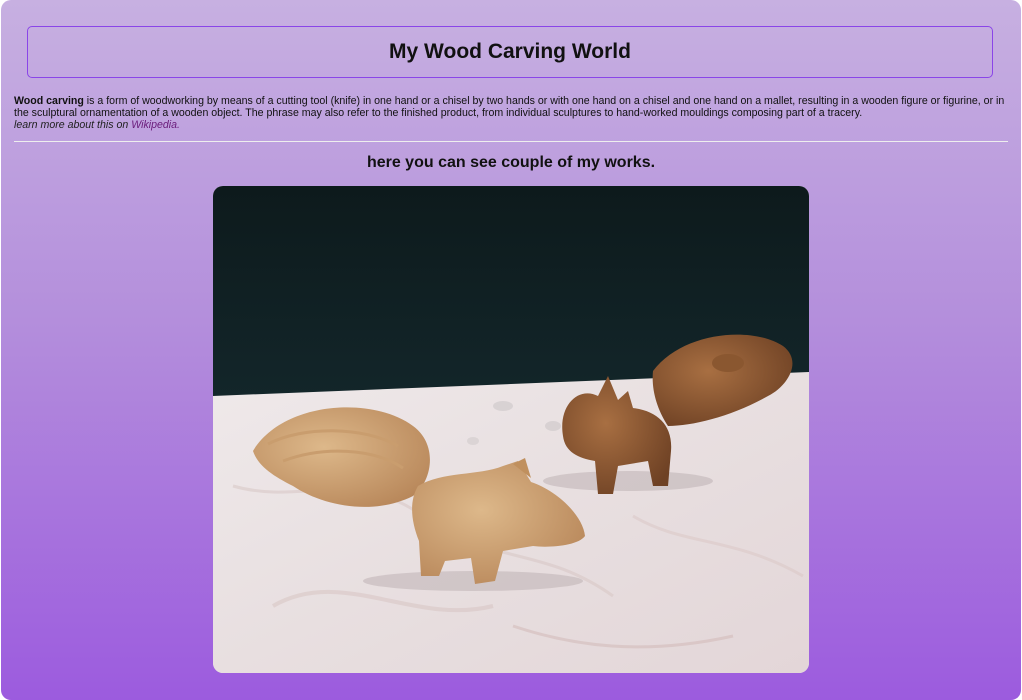  I want to click on header-box: My Wood Carving World, so click(510, 52).